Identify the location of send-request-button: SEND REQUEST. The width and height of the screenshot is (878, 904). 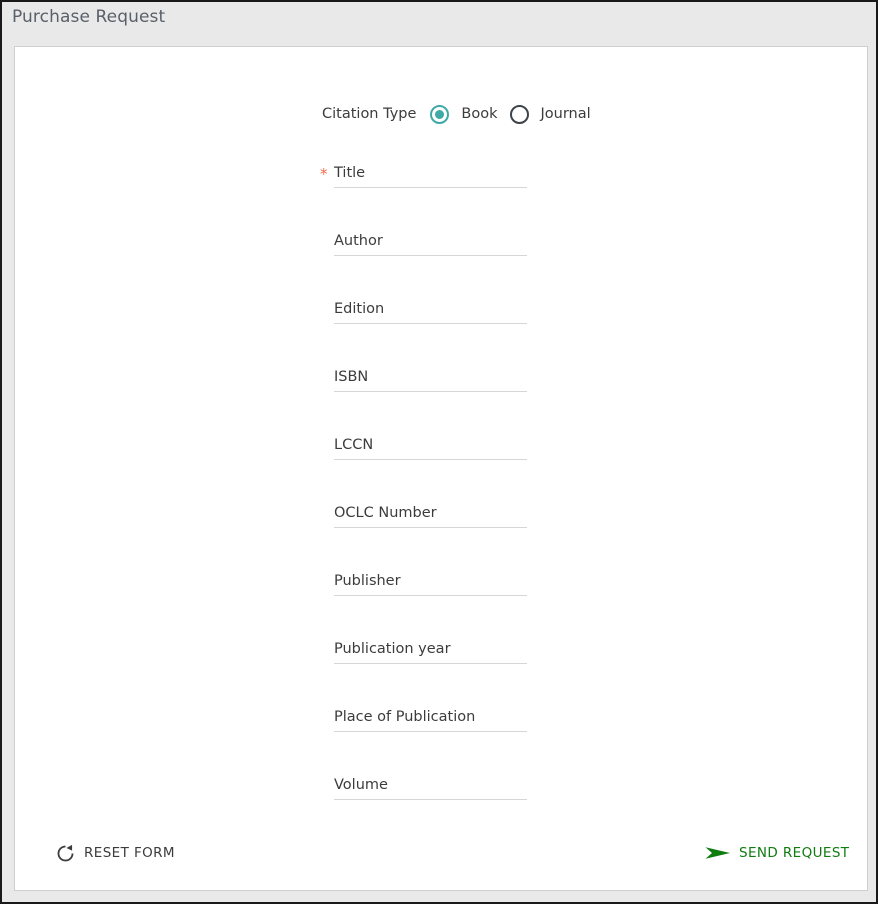
(777, 853).